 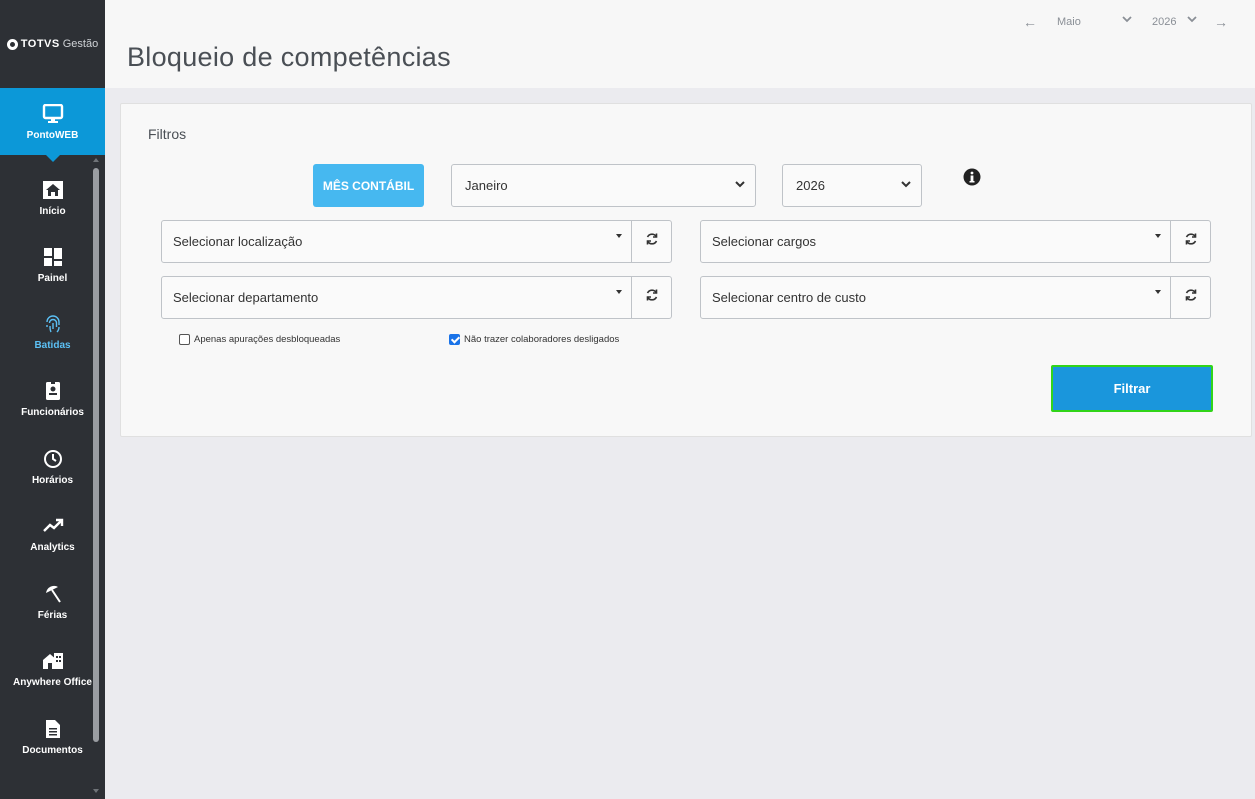 What do you see at coordinates (53, 257) in the screenshot?
I see `dashboard-icon` at bounding box center [53, 257].